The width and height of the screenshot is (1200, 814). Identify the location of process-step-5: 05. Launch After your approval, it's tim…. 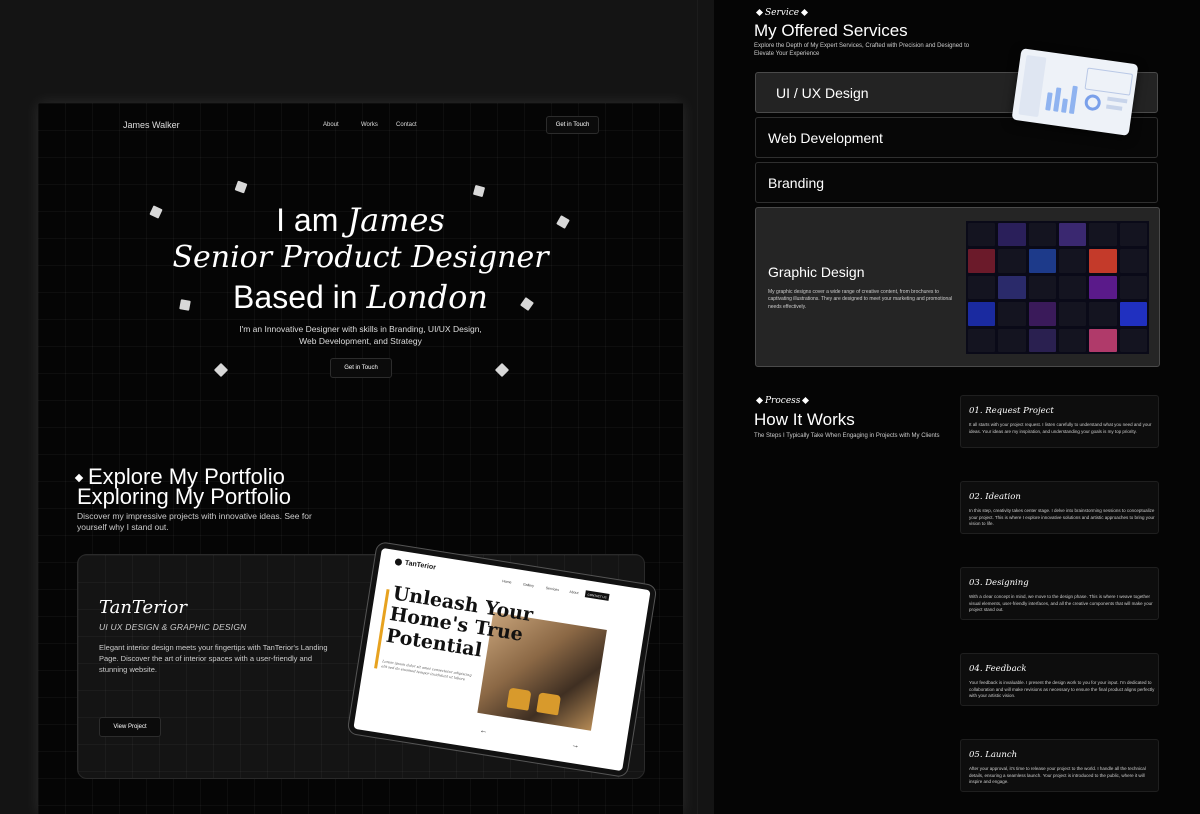
(1059, 765).